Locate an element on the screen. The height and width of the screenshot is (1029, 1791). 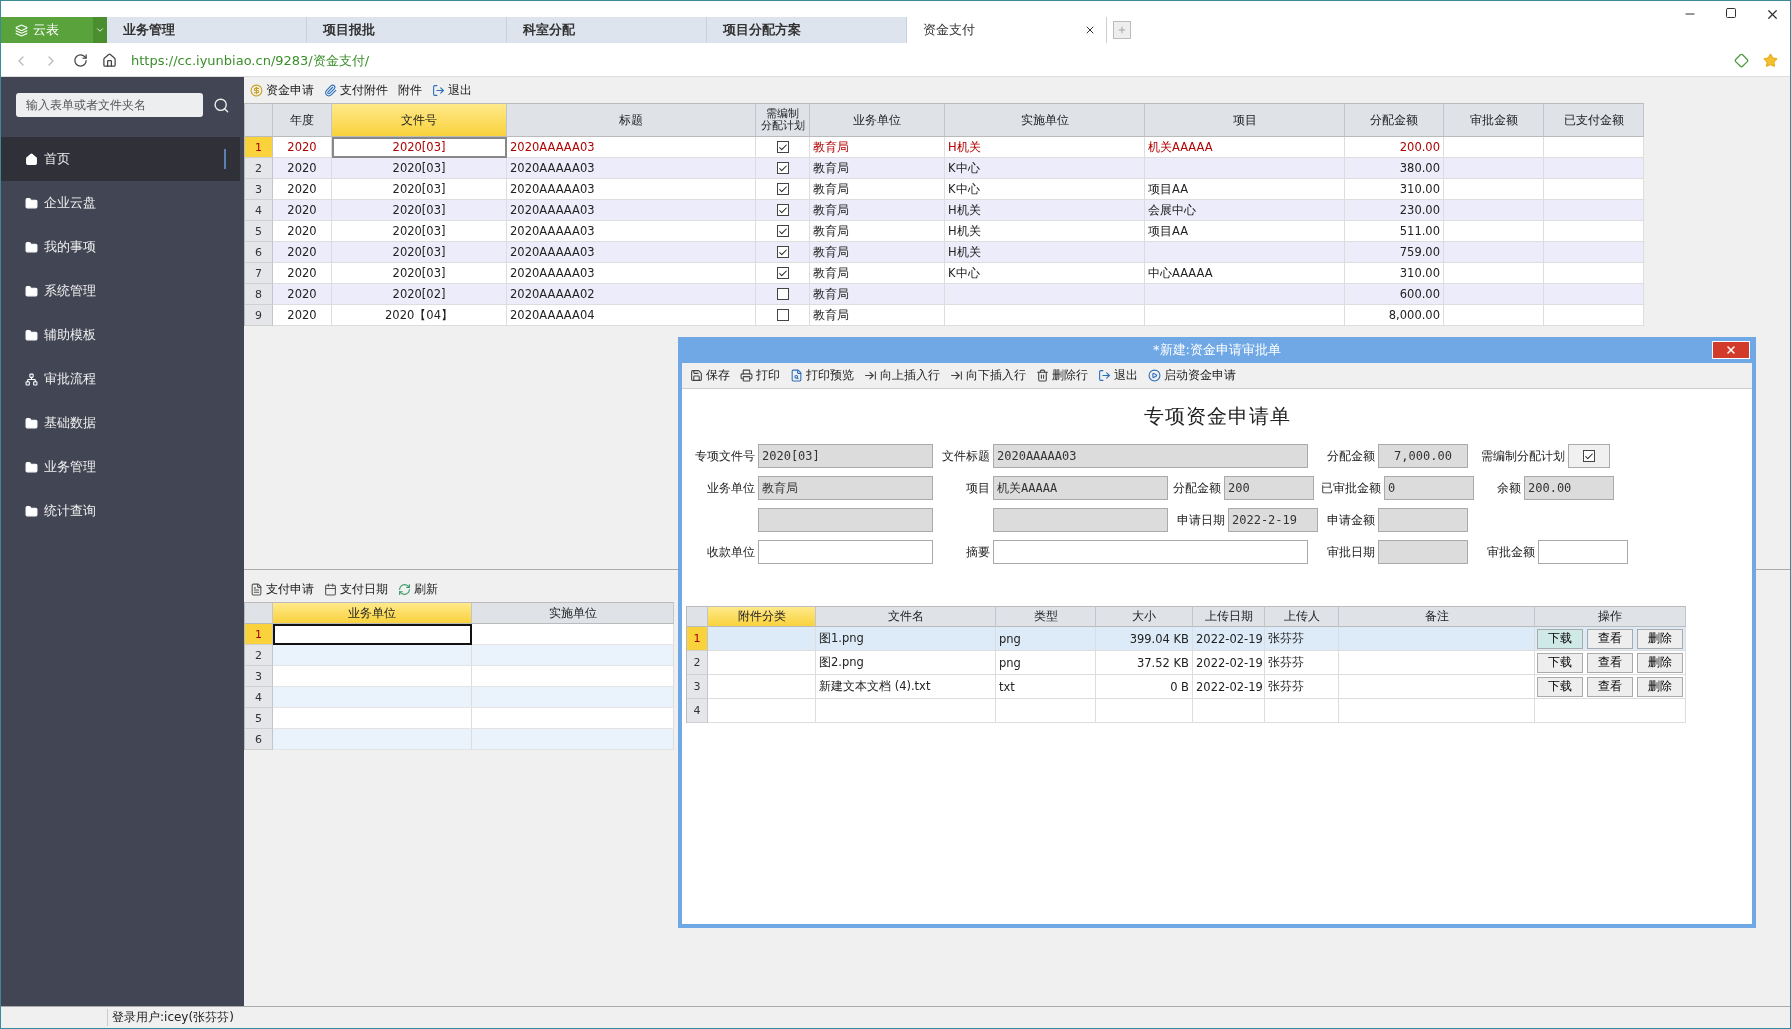
new-tab-button is located at coordinates (1122, 30).